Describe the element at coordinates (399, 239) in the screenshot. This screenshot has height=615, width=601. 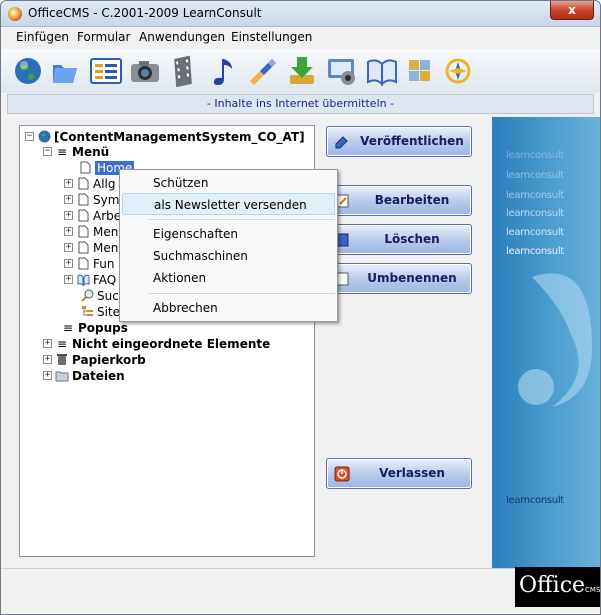
I see `delete-button: Löschen` at that location.